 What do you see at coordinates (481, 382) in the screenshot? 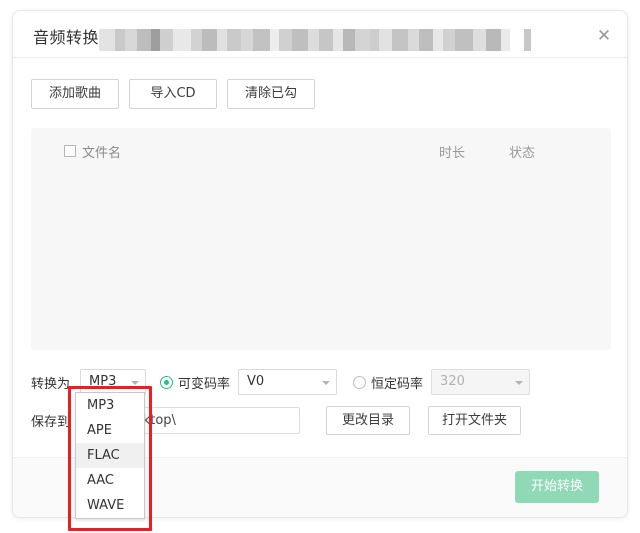
I see `cbr-bitrate-select: 320` at bounding box center [481, 382].